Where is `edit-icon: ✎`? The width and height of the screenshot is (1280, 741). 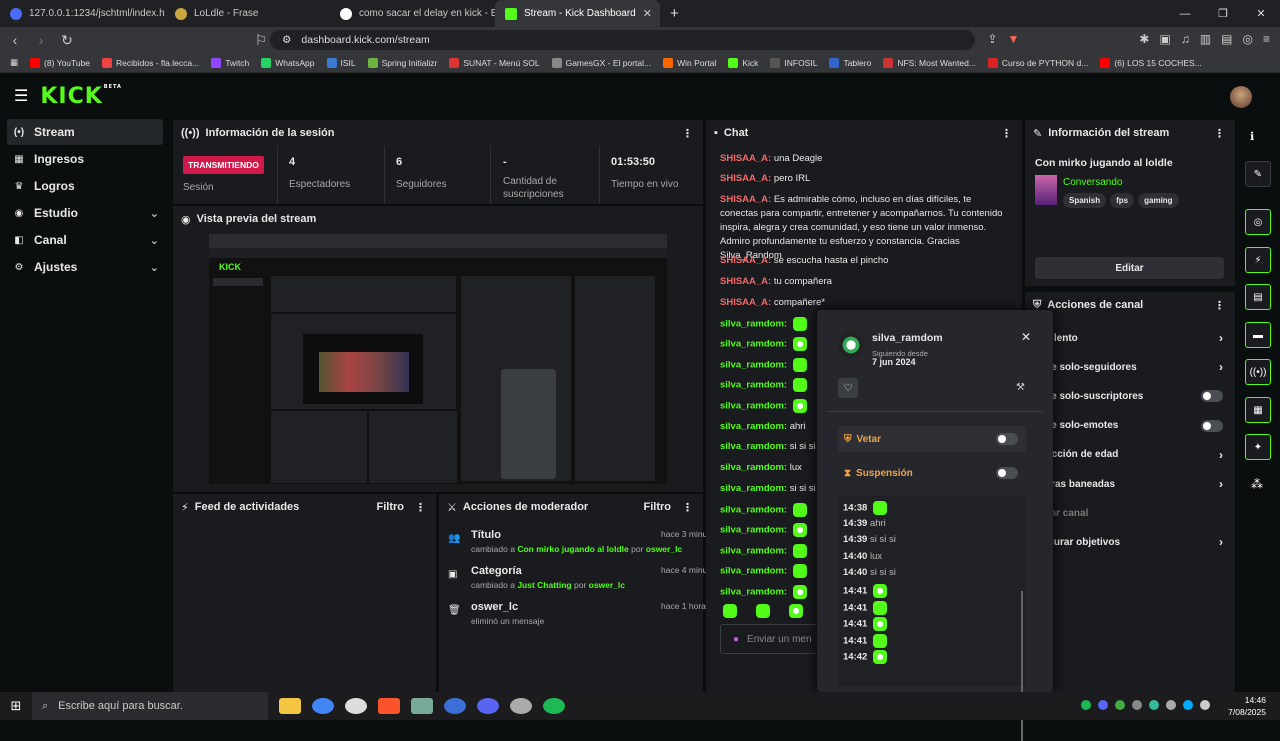
edit-icon: ✎ is located at coordinates (1258, 174).